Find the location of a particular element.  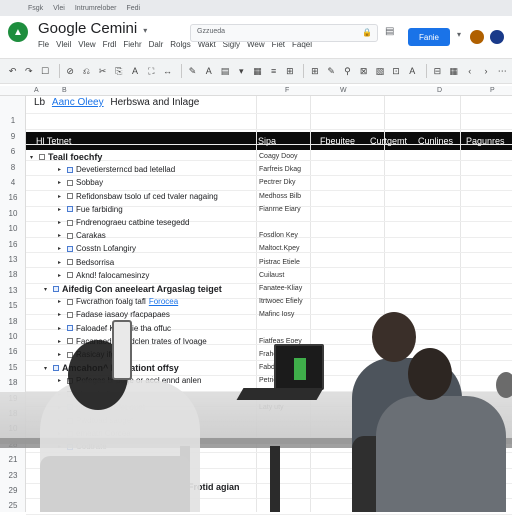

table-row: ▸ eimpslodloom is located at coordinates (91, 394).